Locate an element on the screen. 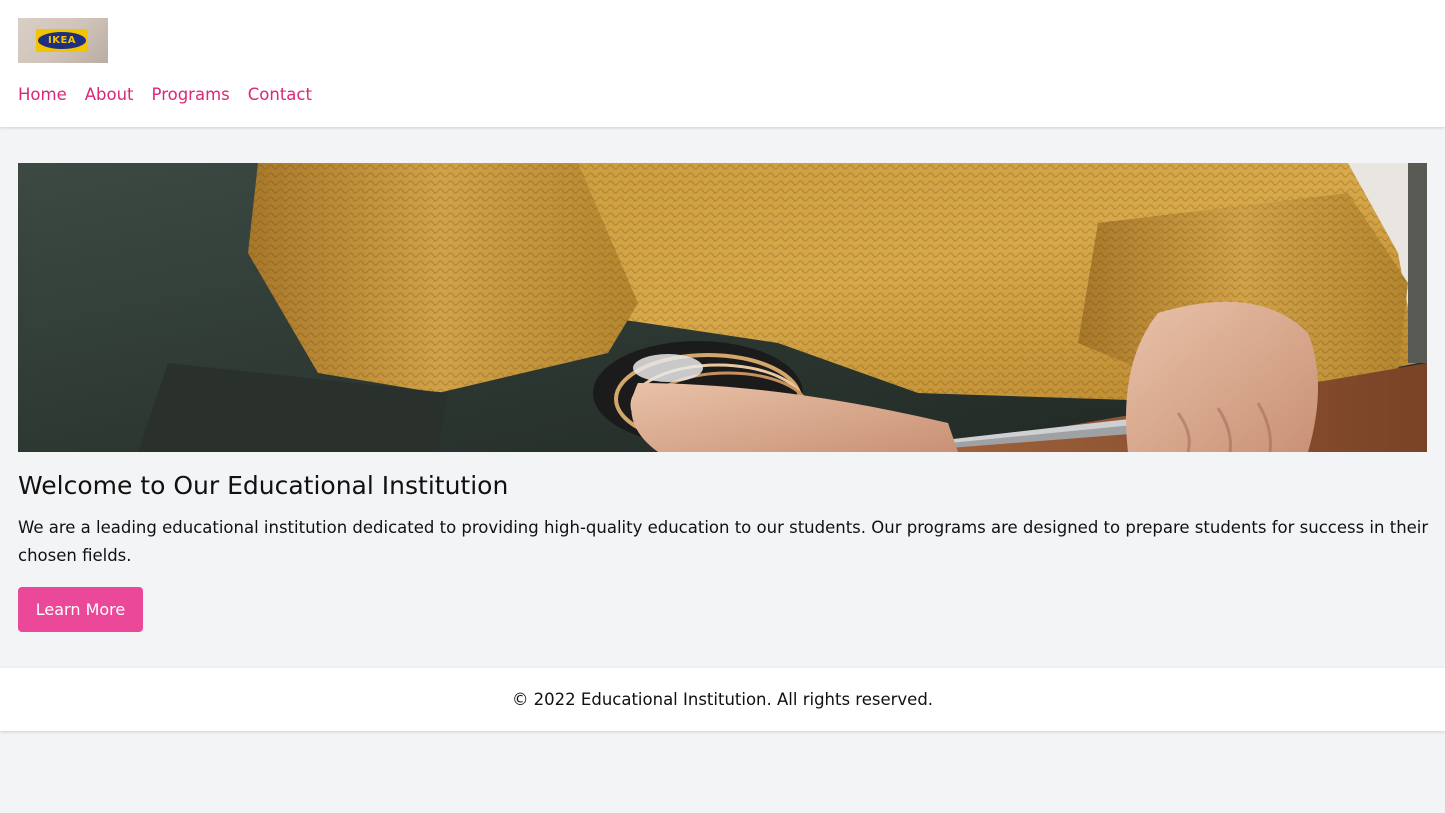 Image resolution: width=1445 pixels, height=813 pixels. nav-link-about: About is located at coordinates (109, 95).